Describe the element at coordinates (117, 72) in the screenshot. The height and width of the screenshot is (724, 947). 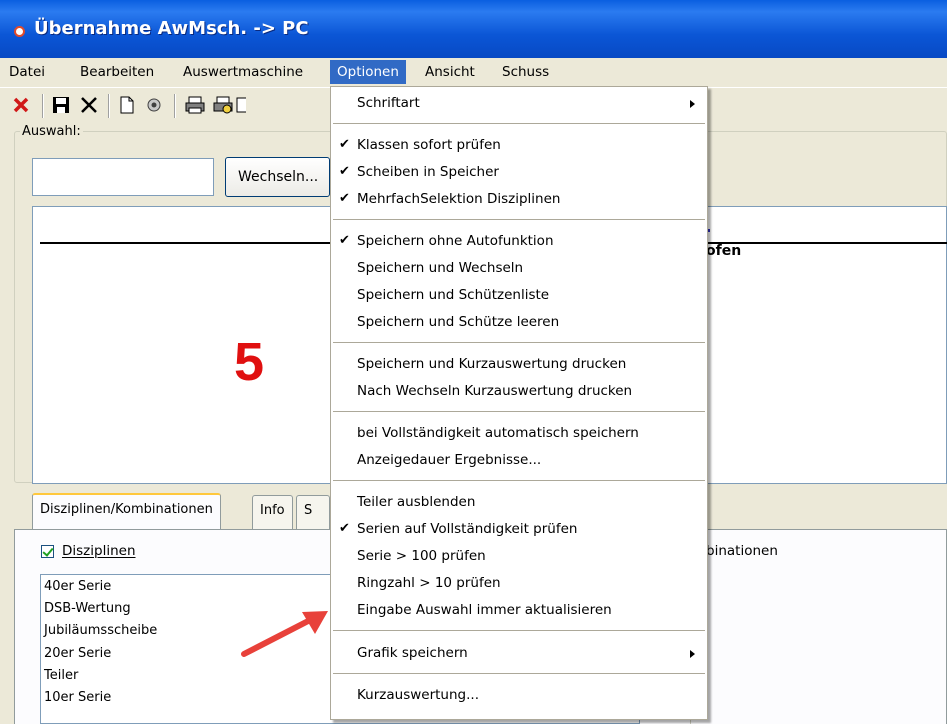
I see `menu-bearbeiten: Bearbeiten` at that location.